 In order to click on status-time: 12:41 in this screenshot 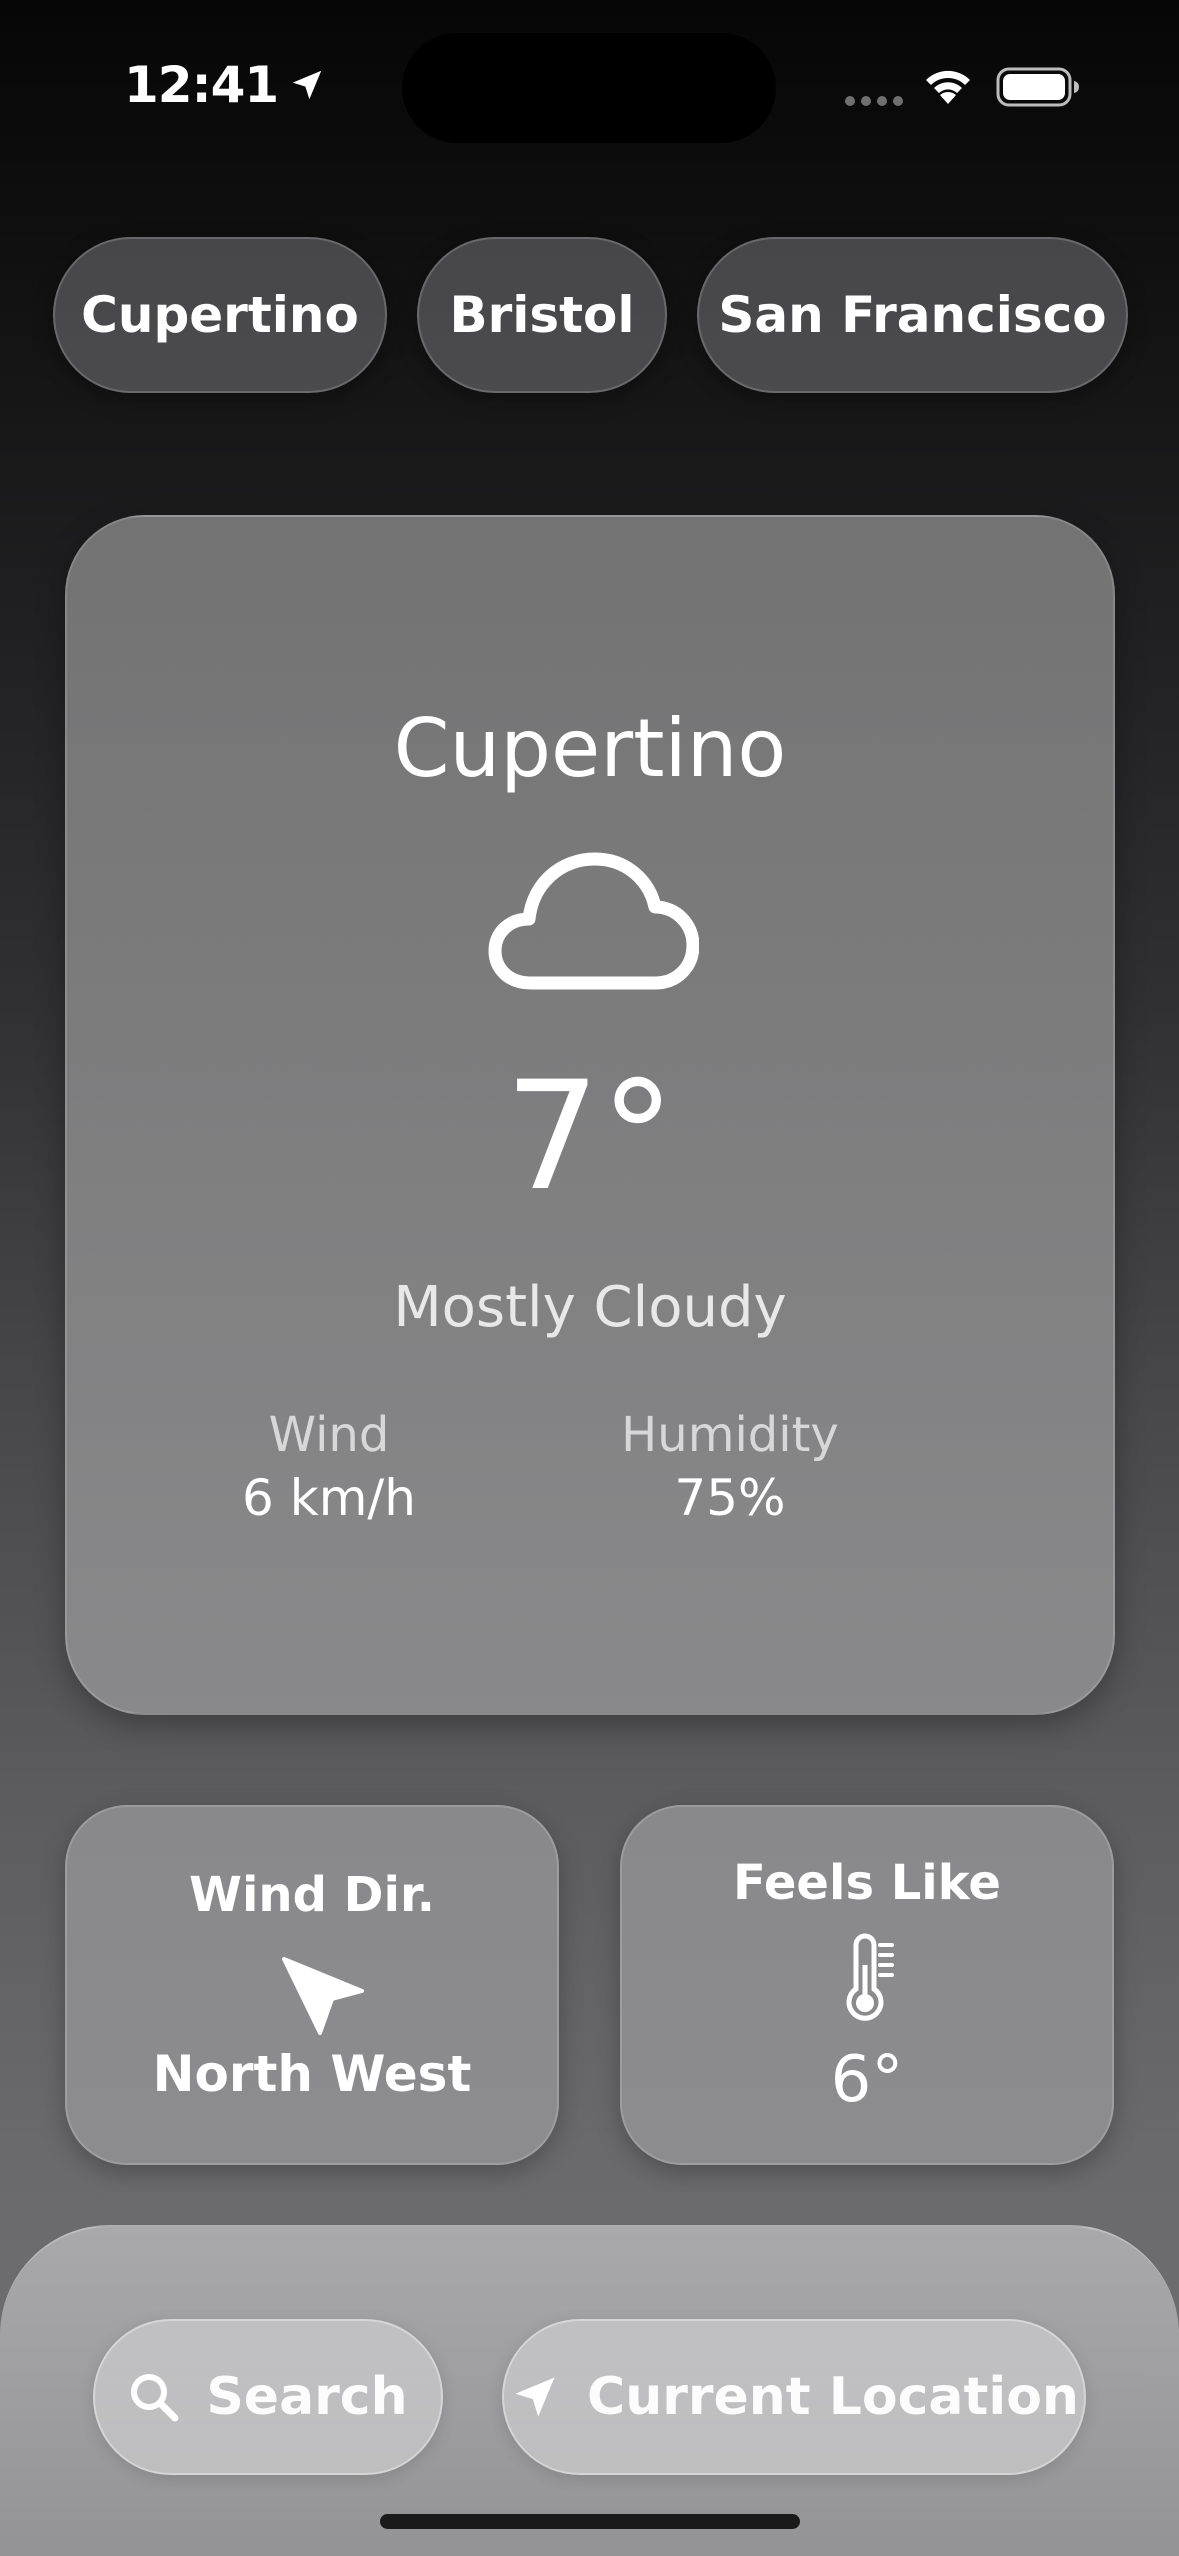, I will do `click(225, 85)`.